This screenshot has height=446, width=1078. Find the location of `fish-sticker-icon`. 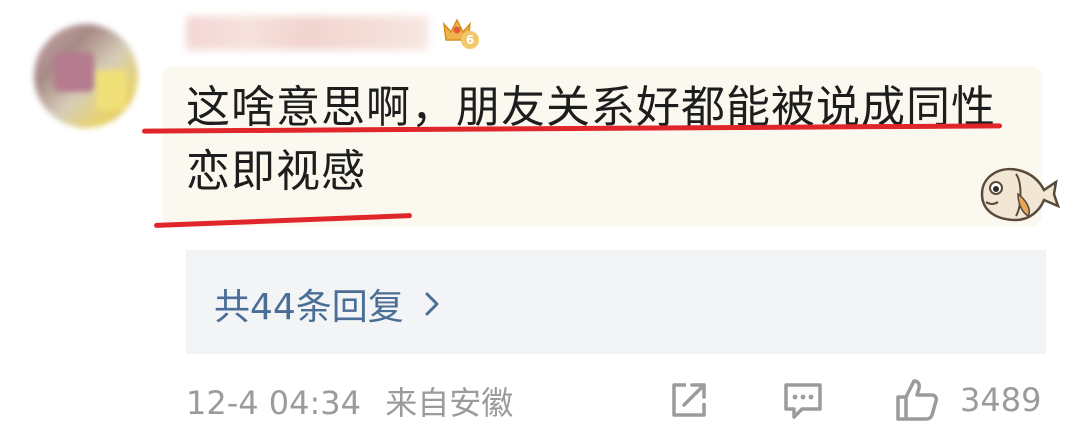

fish-sticker-icon is located at coordinates (1020, 194).